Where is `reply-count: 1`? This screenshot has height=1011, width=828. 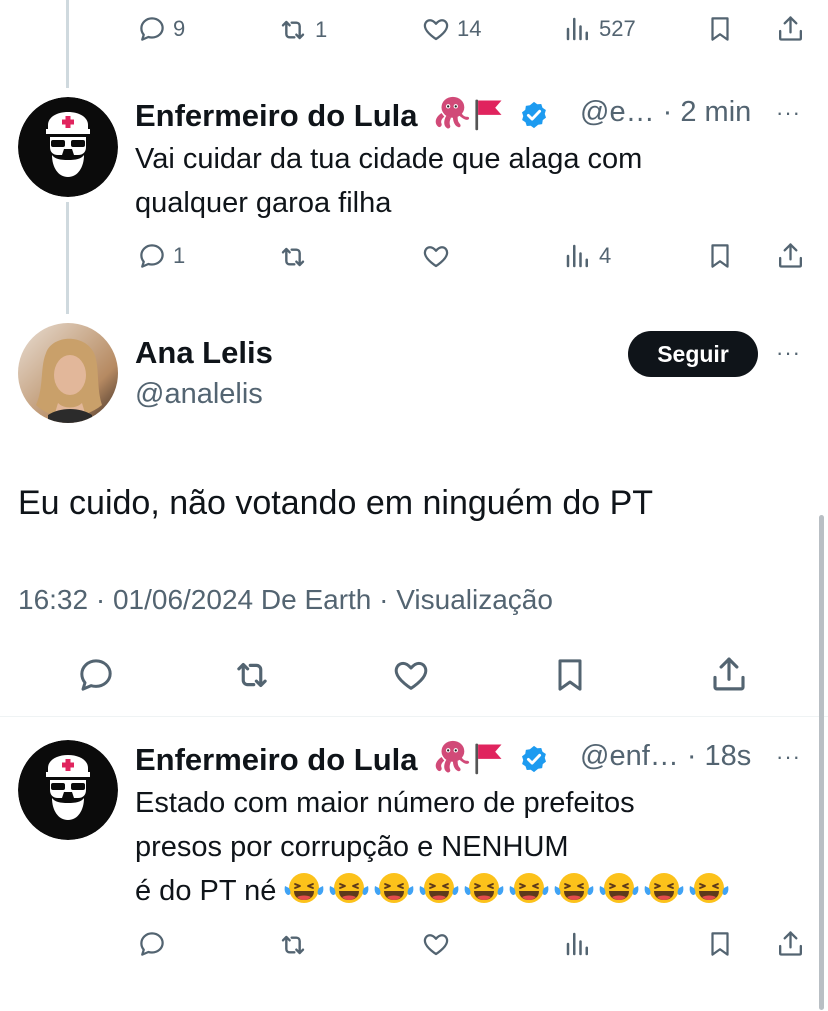
reply-count: 1 is located at coordinates (179, 255).